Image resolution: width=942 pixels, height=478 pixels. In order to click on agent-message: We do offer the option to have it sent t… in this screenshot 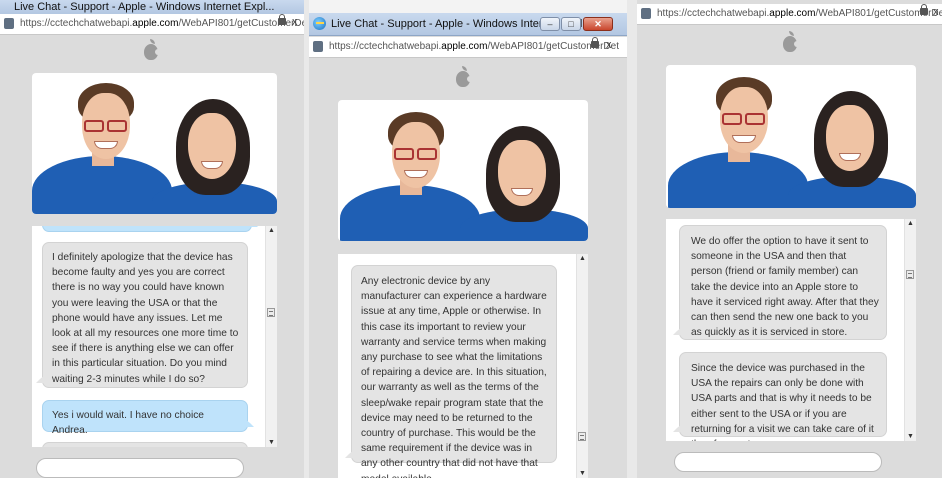, I will do `click(780, 282)`.